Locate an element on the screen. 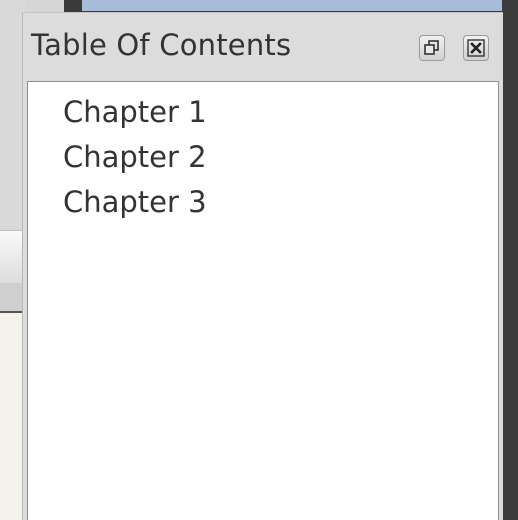  float-restore-icon is located at coordinates (431, 47).